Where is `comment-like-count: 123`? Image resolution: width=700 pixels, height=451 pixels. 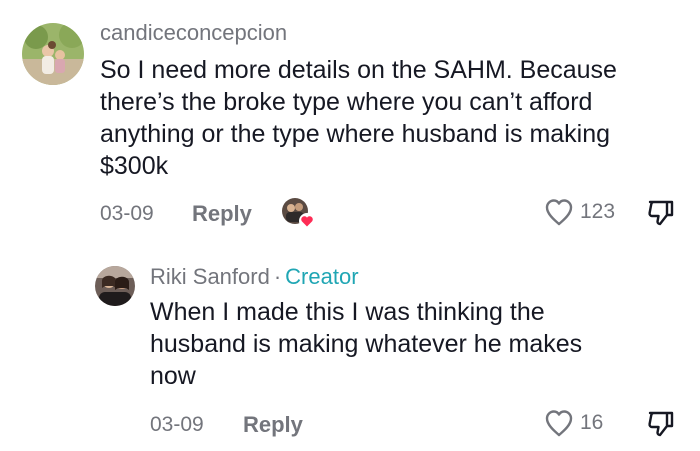 comment-like-count: 123 is located at coordinates (598, 211).